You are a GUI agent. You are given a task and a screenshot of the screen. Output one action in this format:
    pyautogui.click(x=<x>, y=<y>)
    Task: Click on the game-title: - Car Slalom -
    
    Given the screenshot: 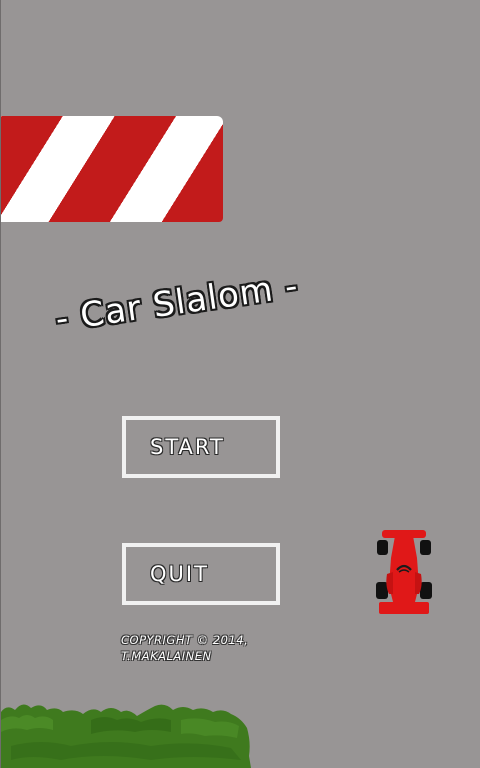 What is the action you would take?
    pyautogui.click(x=177, y=302)
    